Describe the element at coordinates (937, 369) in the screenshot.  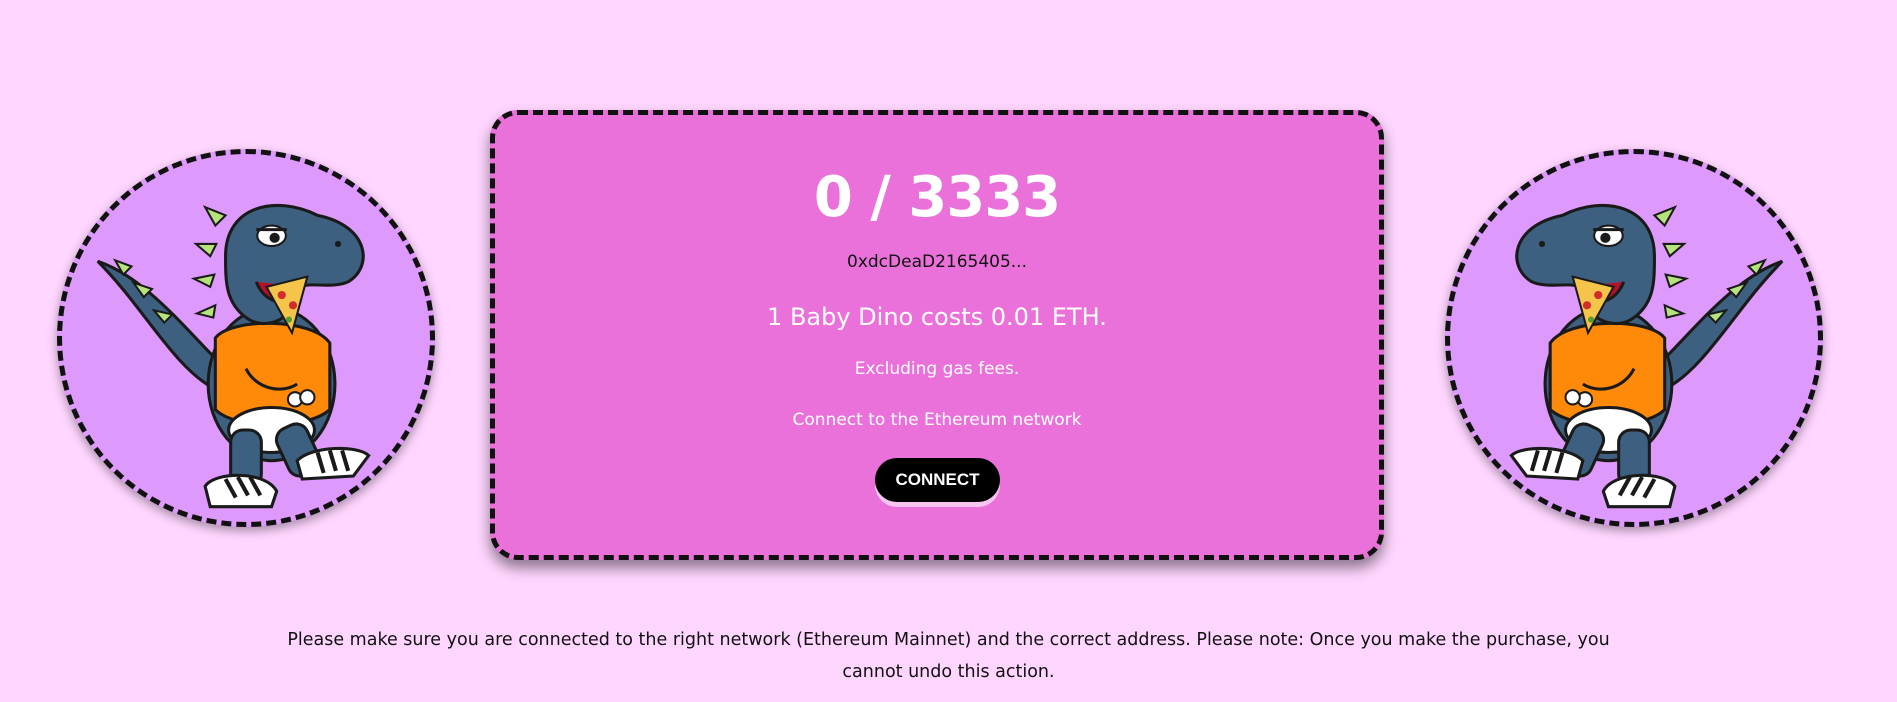
I see `gas-fee-note: Excluding gas fees.` at that location.